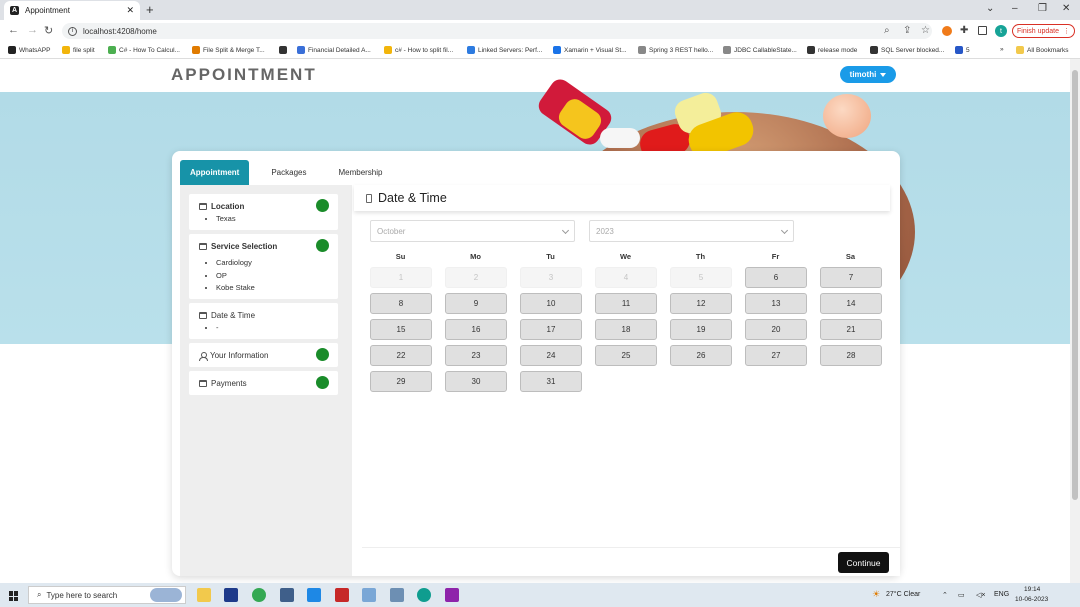  Describe the element at coordinates (476, 329) in the screenshot. I see `day-cell: 16` at that location.